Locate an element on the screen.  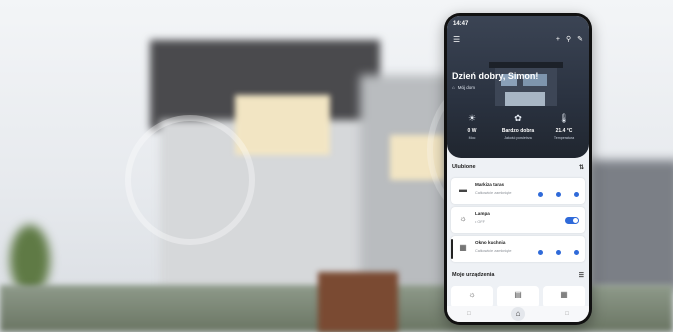
home-subtitle: ⌂ Mój dom is located at coordinates (463, 87).